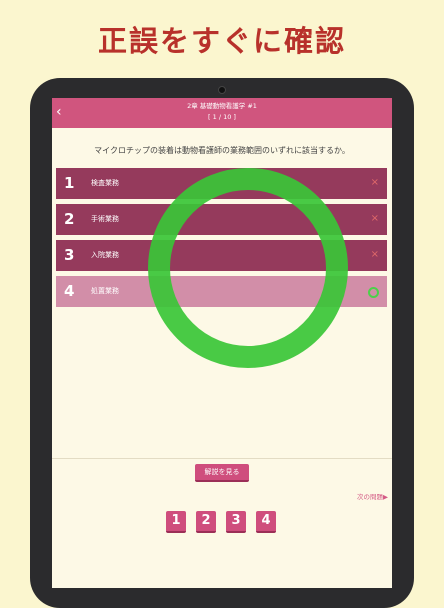 The width and height of the screenshot is (444, 608). What do you see at coordinates (373, 292) in the screenshot?
I see `correct-mark-icon` at bounding box center [373, 292].